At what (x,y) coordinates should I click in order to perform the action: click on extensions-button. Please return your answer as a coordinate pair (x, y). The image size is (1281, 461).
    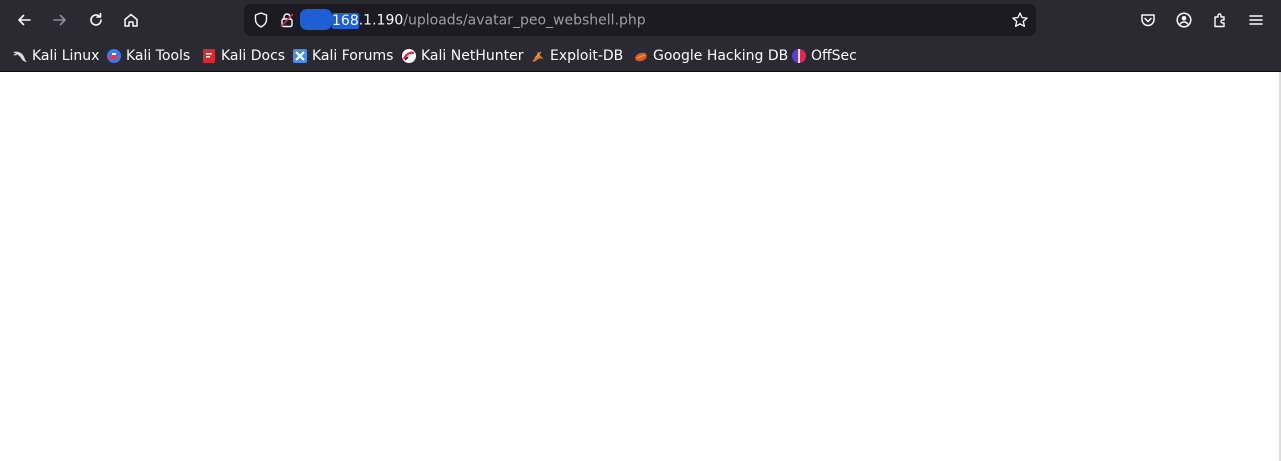
    Looking at the image, I should click on (1220, 20).